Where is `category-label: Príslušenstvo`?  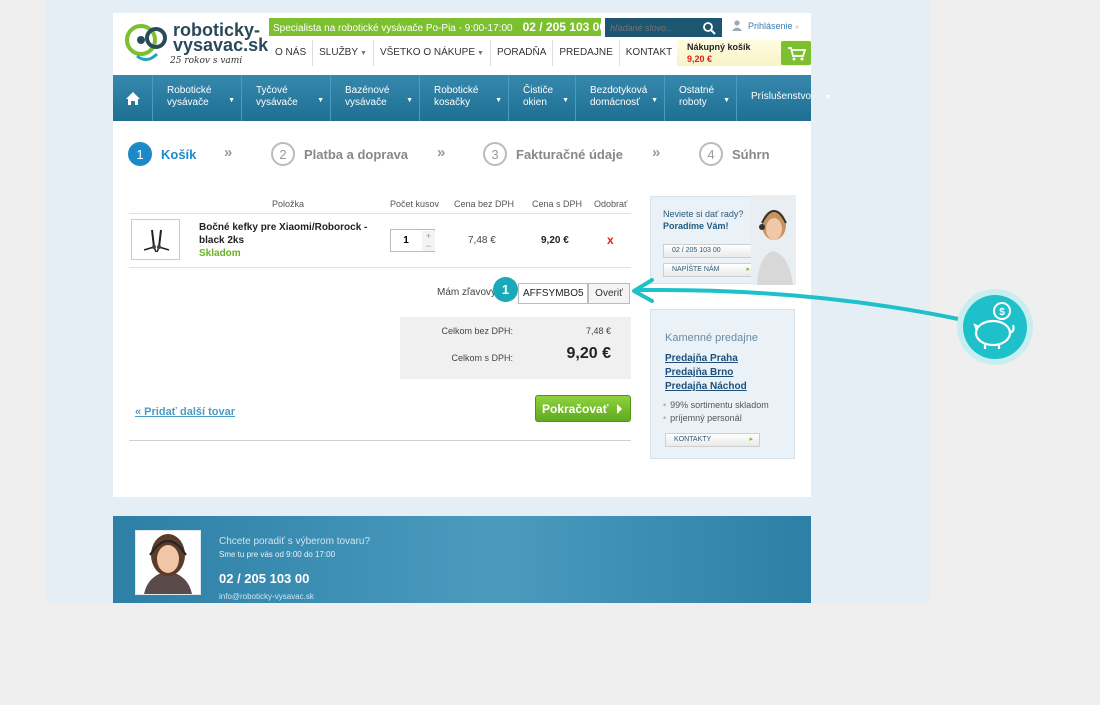
category-label: Príslušenstvo is located at coordinates (781, 96).